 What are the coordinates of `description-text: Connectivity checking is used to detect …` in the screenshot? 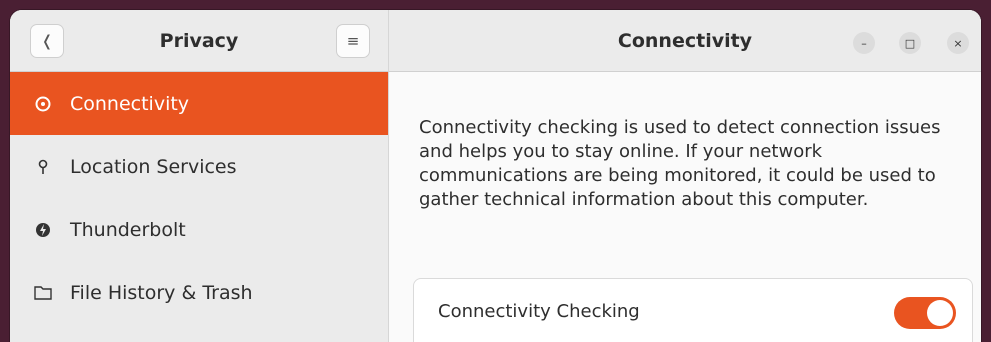 It's located at (680, 163).